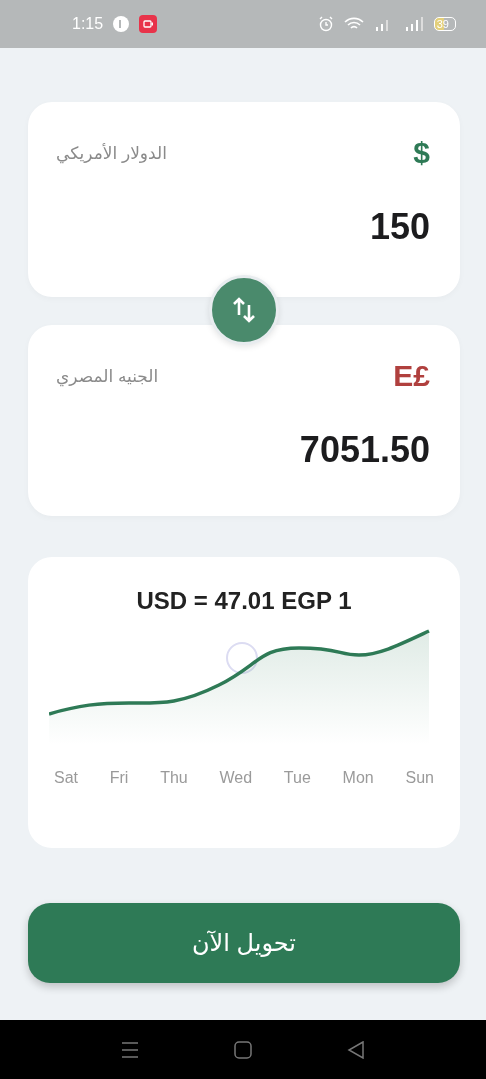 This screenshot has width=486, height=1079. What do you see at coordinates (244, 601) in the screenshot?
I see `rate-title: USD = 47.01 EGP 1` at bounding box center [244, 601].